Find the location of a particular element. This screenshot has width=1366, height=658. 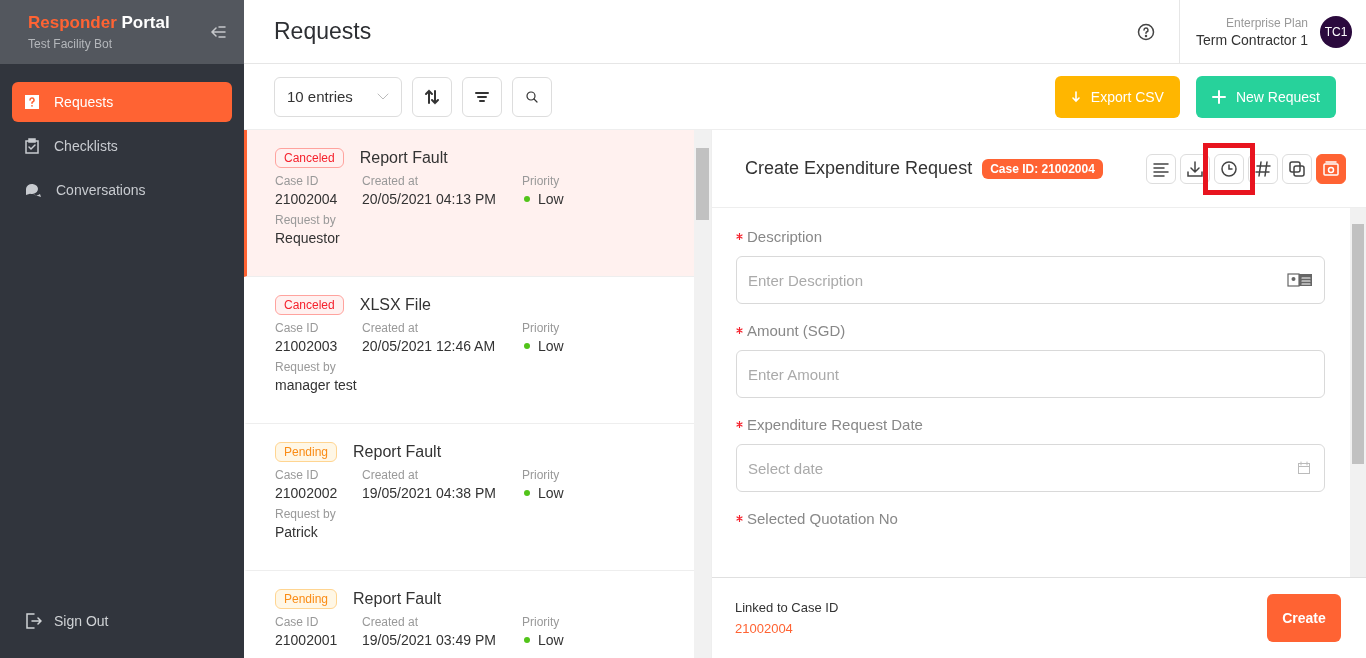

case-id-badge: Case ID: 21002004 is located at coordinates (1042, 168).